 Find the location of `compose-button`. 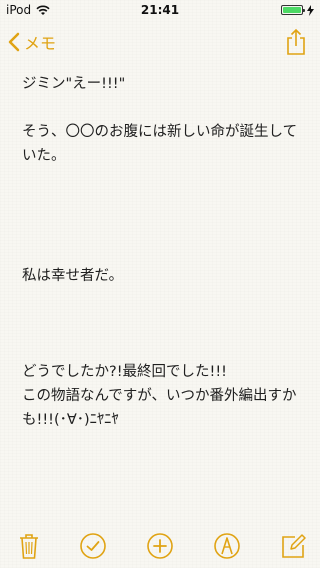

compose-button is located at coordinates (293, 546).